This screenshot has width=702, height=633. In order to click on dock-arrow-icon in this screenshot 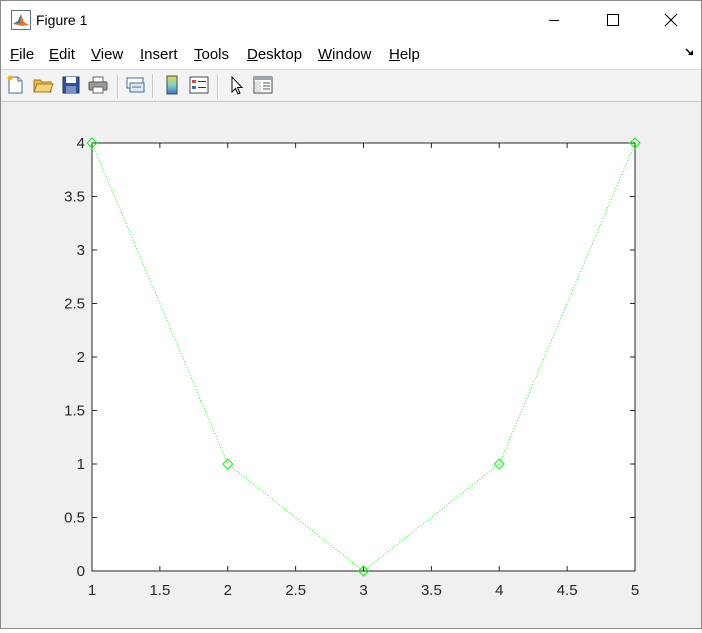, I will do `click(690, 52)`.